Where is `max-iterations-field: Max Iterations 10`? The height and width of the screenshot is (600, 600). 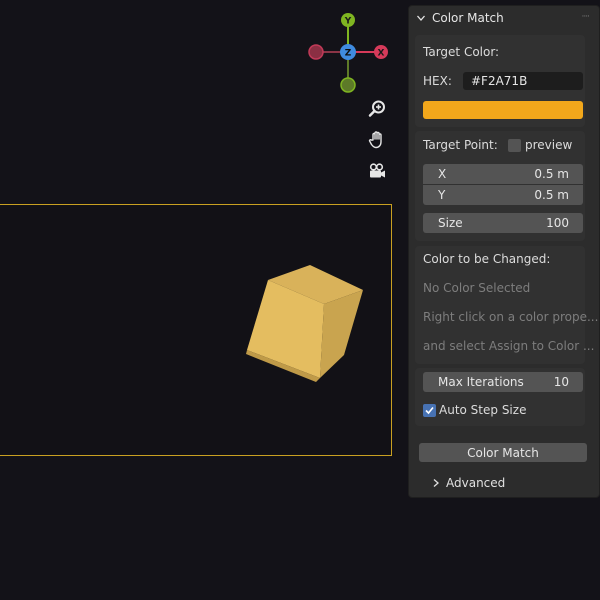
max-iterations-field: Max Iterations 10 is located at coordinates (503, 382).